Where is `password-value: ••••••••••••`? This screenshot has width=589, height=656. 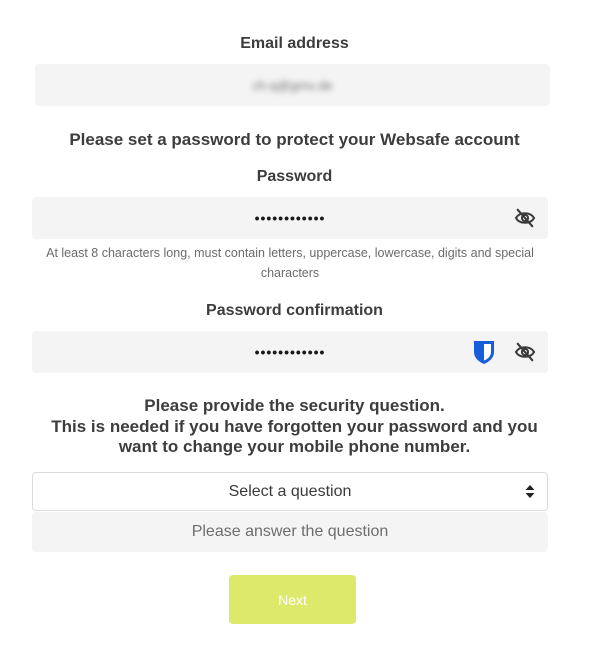 password-value: •••••••••••• is located at coordinates (290, 218).